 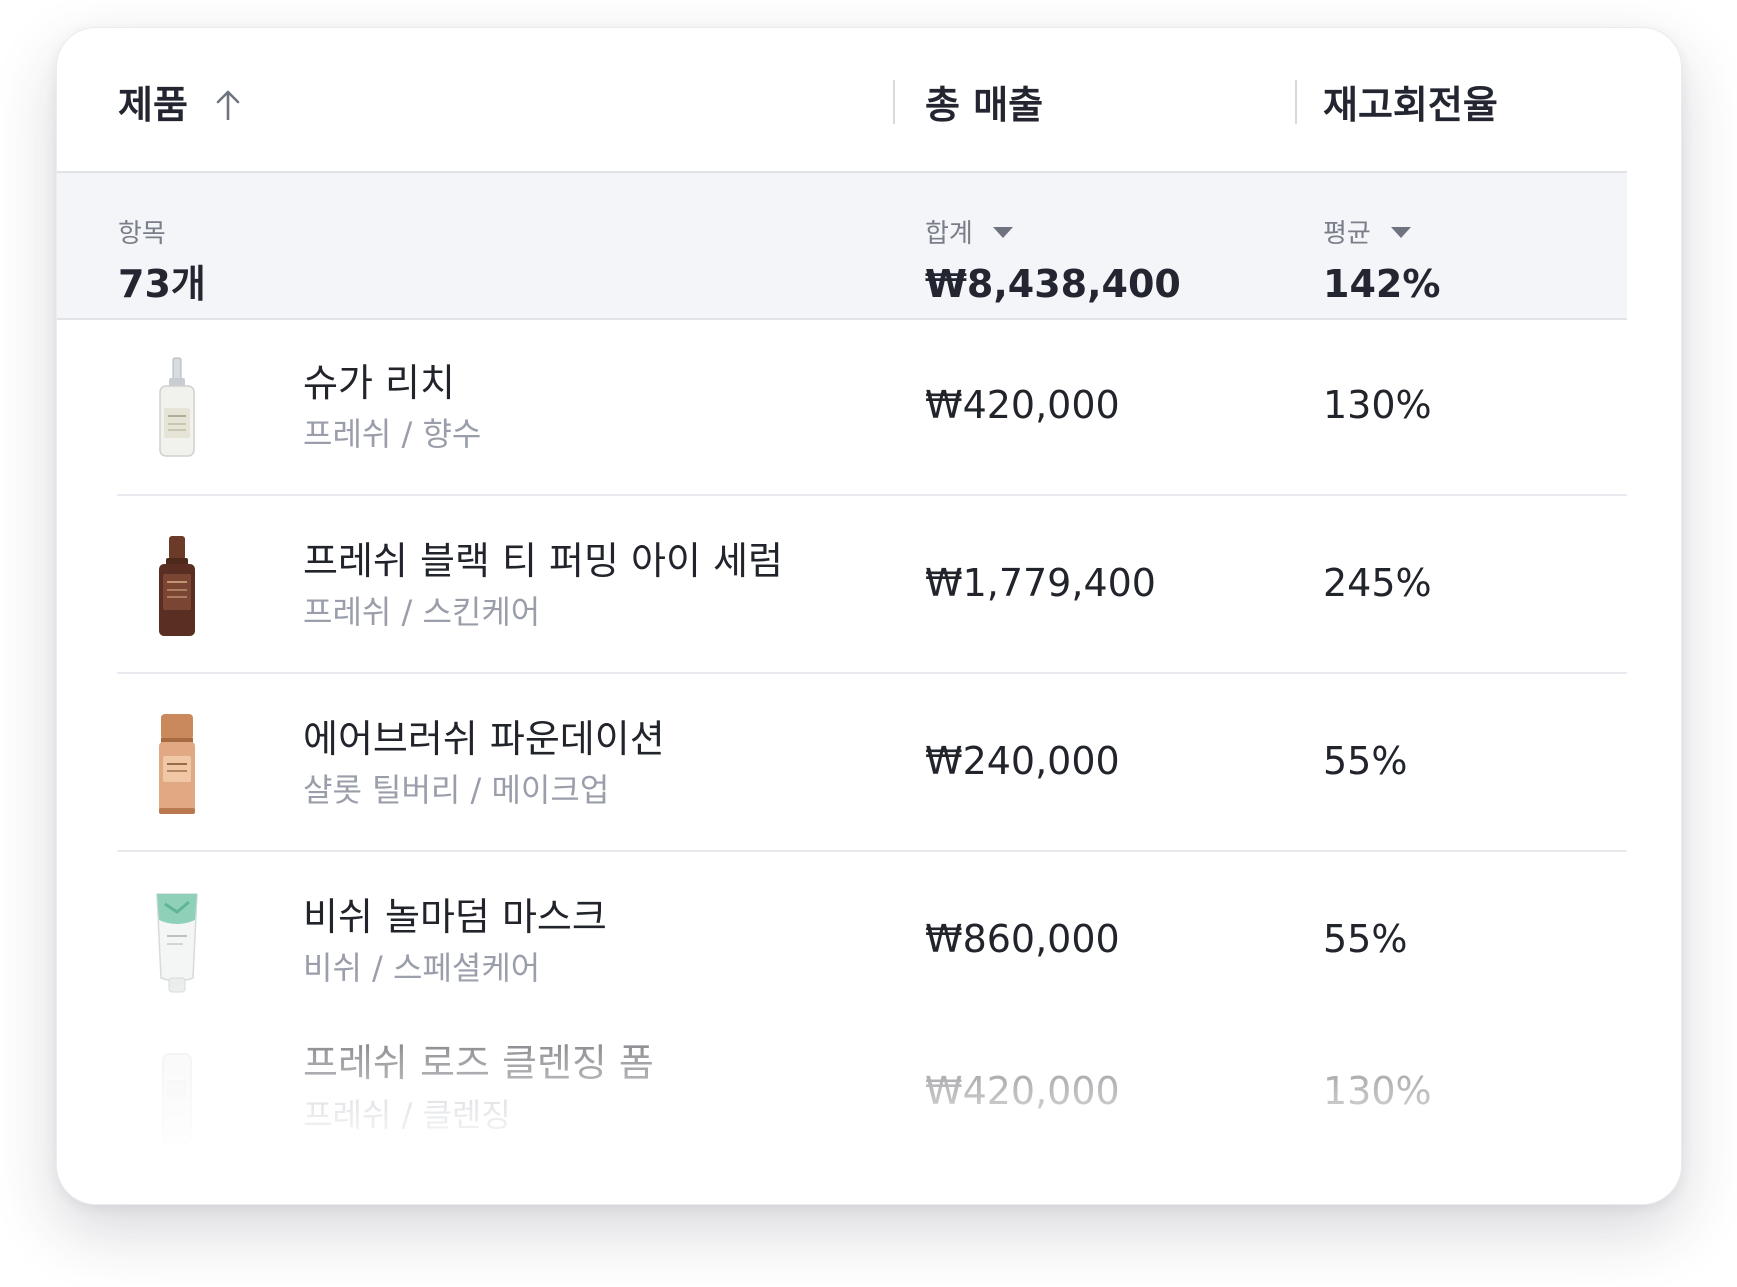 I want to click on product-sales: ₩1,779,400, so click(x=1040, y=583).